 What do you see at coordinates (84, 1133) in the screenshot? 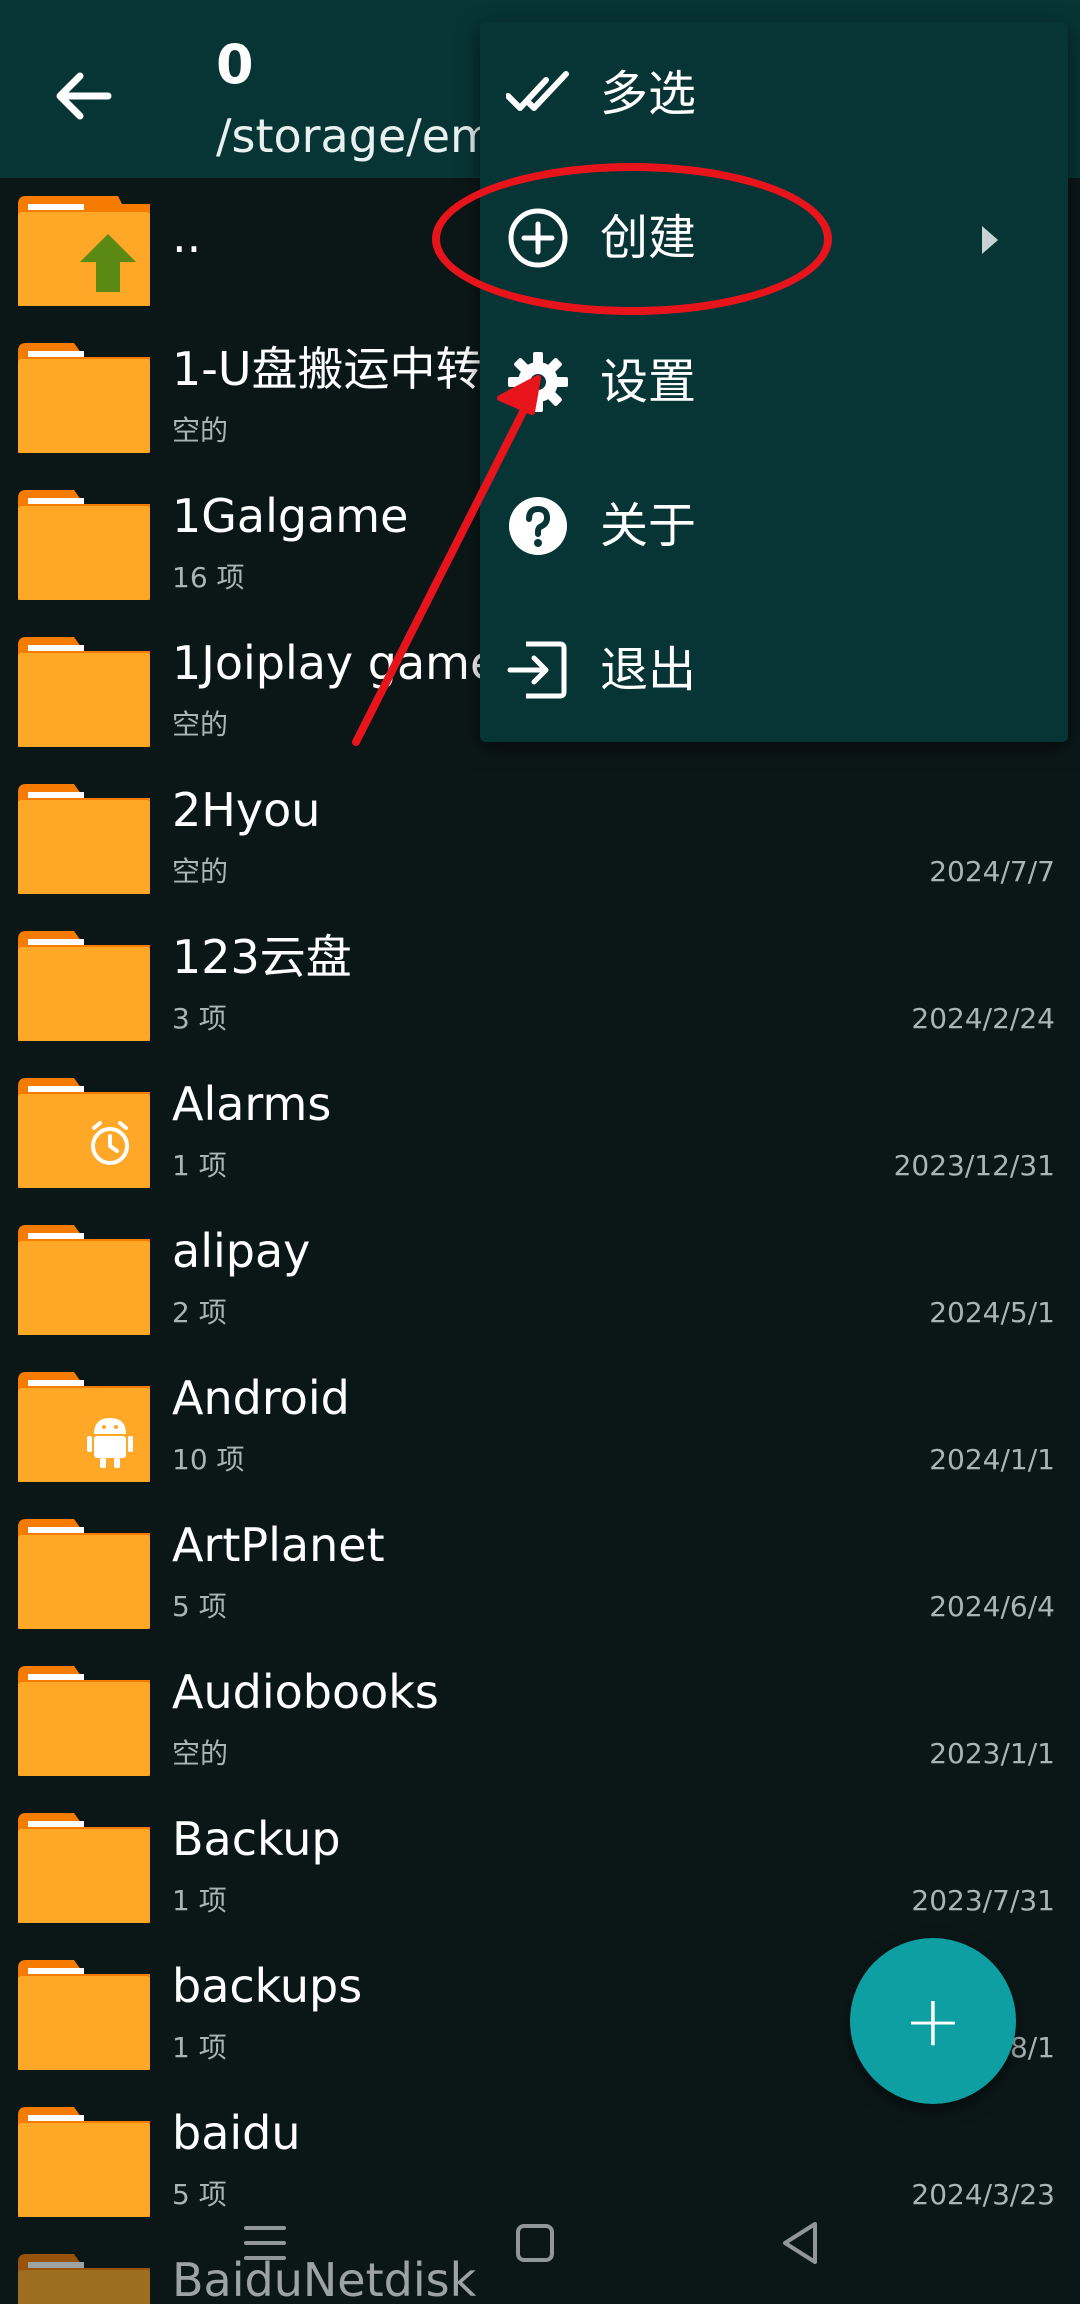
I see `alarm-folder-icon` at bounding box center [84, 1133].